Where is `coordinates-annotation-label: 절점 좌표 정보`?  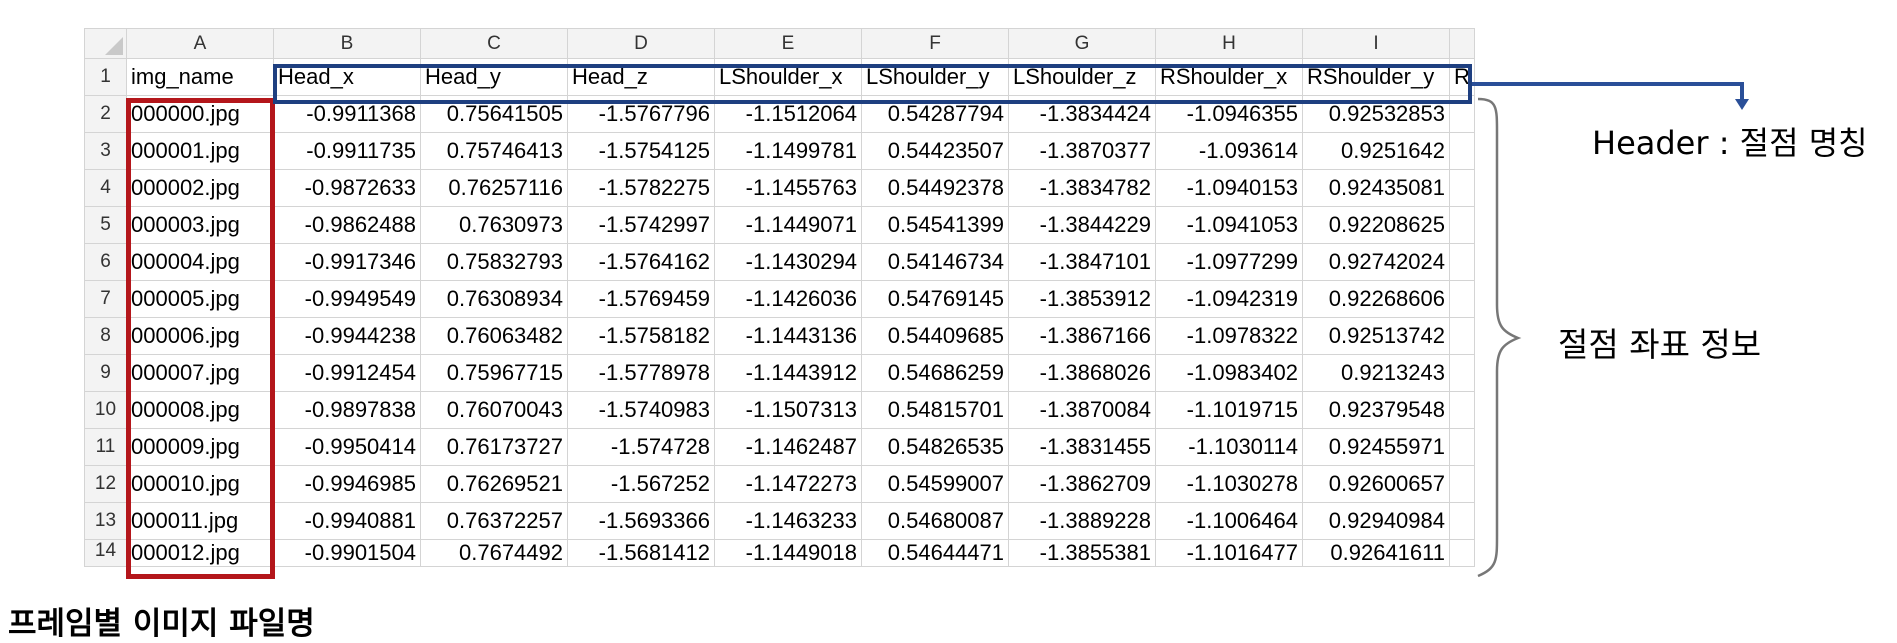 coordinates-annotation-label: 절점 좌표 정보 is located at coordinates (1660, 344).